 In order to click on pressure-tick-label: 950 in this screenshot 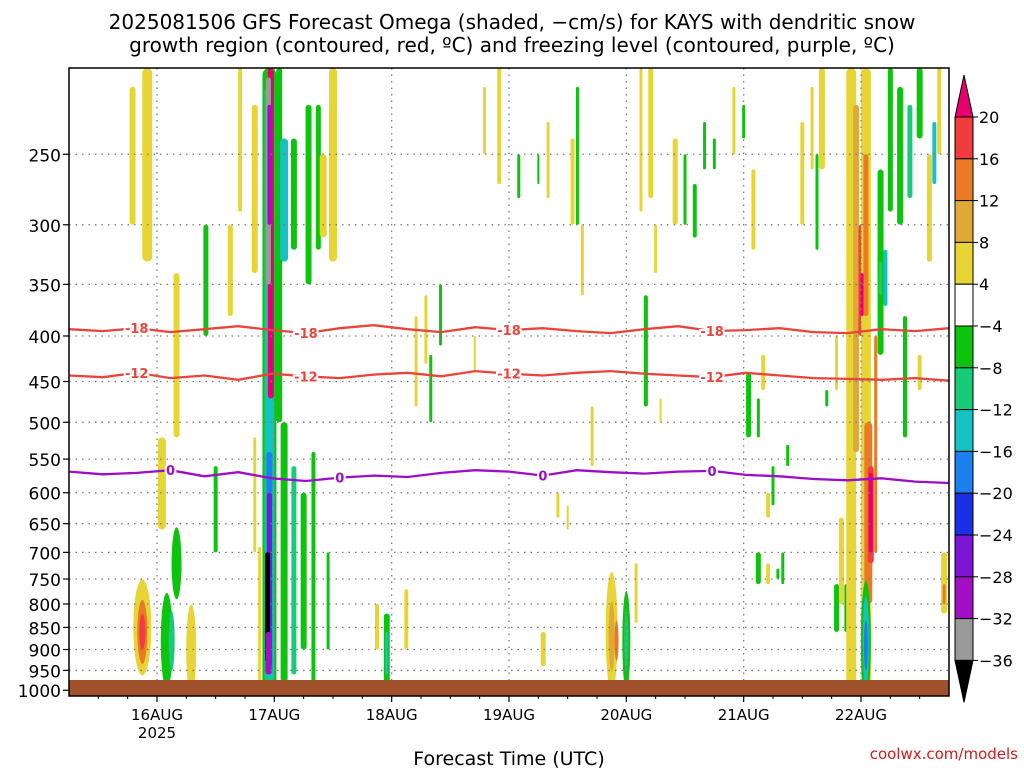, I will do `click(45, 672)`.